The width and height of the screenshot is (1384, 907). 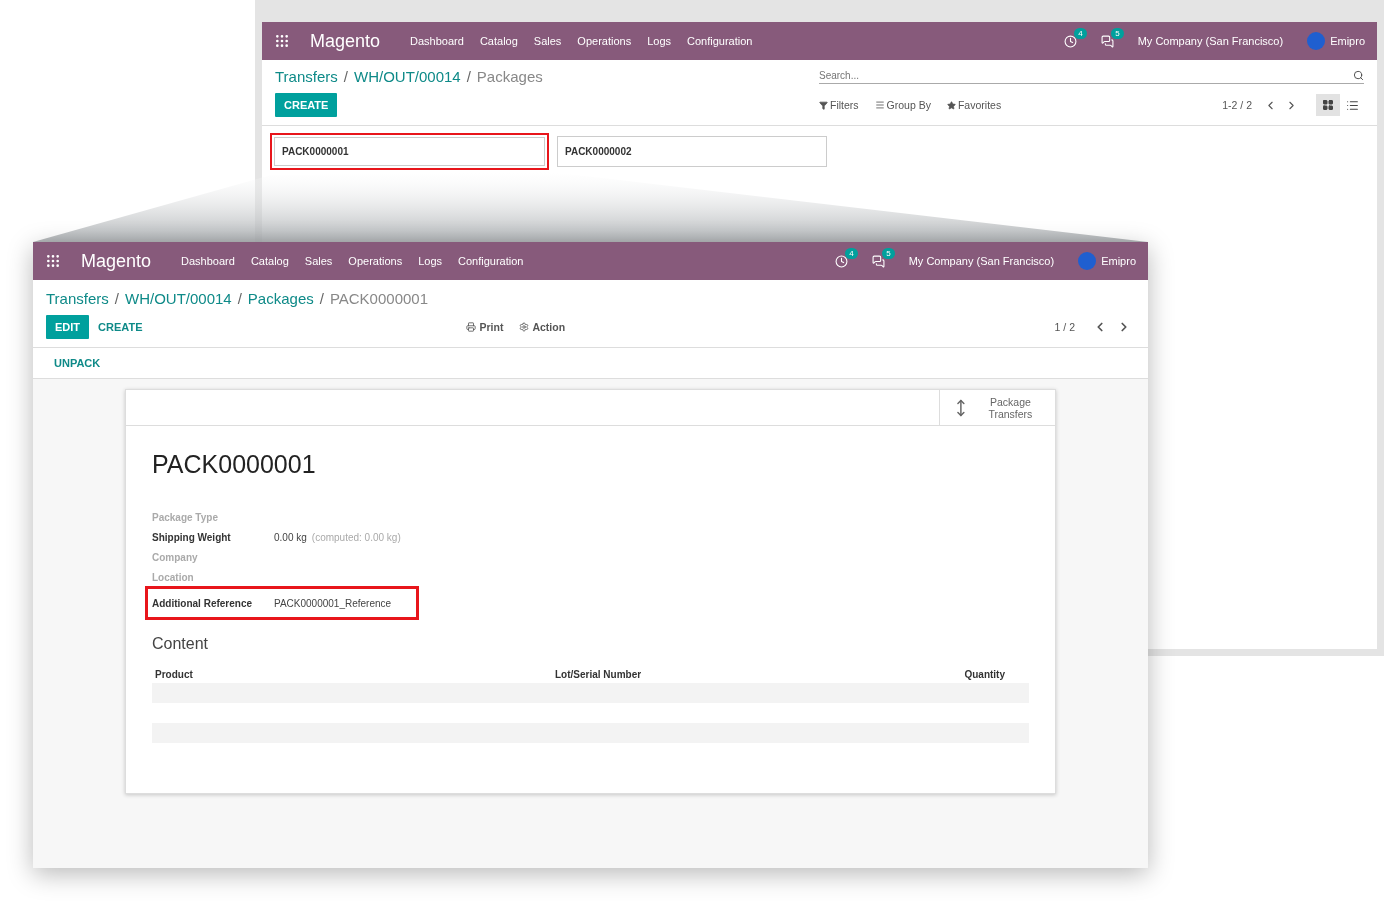 What do you see at coordinates (77, 363) in the screenshot?
I see `unpack-button: UNPACK` at bounding box center [77, 363].